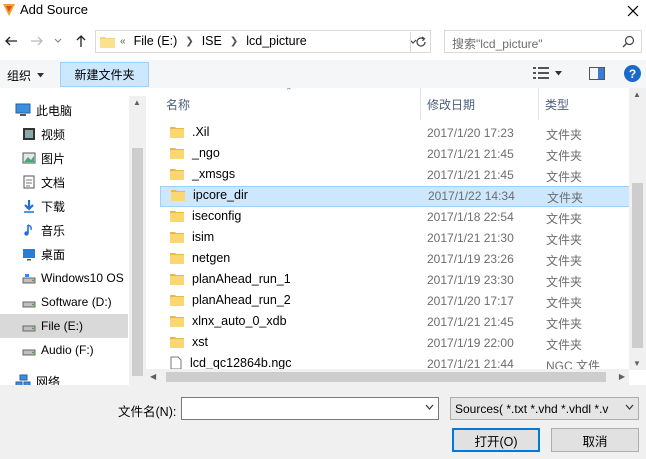 The height and width of the screenshot is (459, 646). I want to click on sidebar-item-music: 音乐, so click(64, 230).